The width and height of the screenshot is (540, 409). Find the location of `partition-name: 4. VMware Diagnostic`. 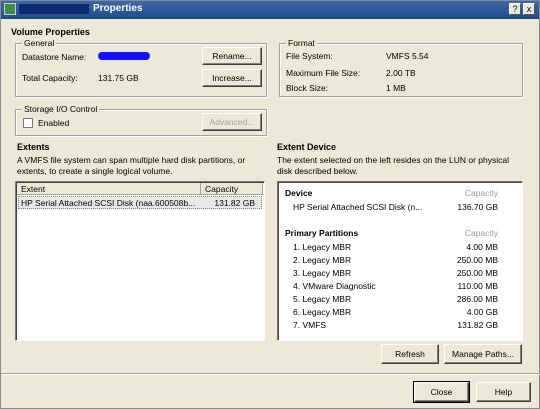

partition-name: 4. VMware Diagnostic is located at coordinates (334, 286).